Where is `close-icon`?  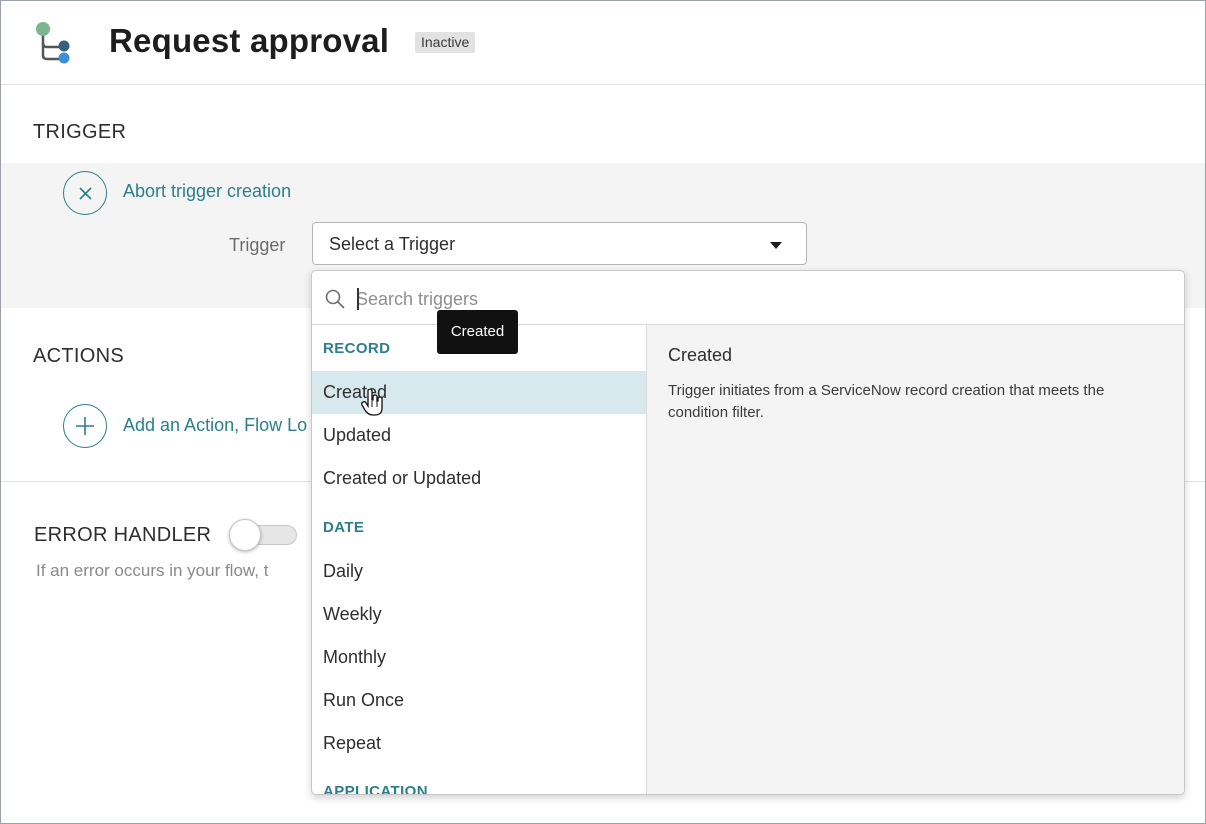
close-icon is located at coordinates (85, 193).